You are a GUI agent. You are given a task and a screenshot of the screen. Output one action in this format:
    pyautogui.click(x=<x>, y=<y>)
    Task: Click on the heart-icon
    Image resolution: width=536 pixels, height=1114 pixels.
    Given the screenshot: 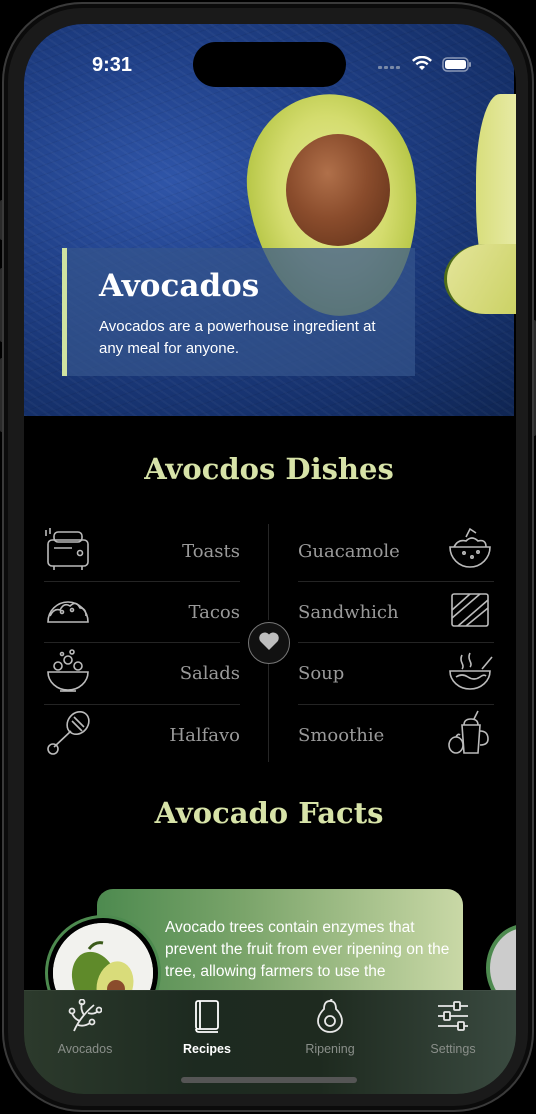 What is the action you would take?
    pyautogui.click(x=269, y=643)
    